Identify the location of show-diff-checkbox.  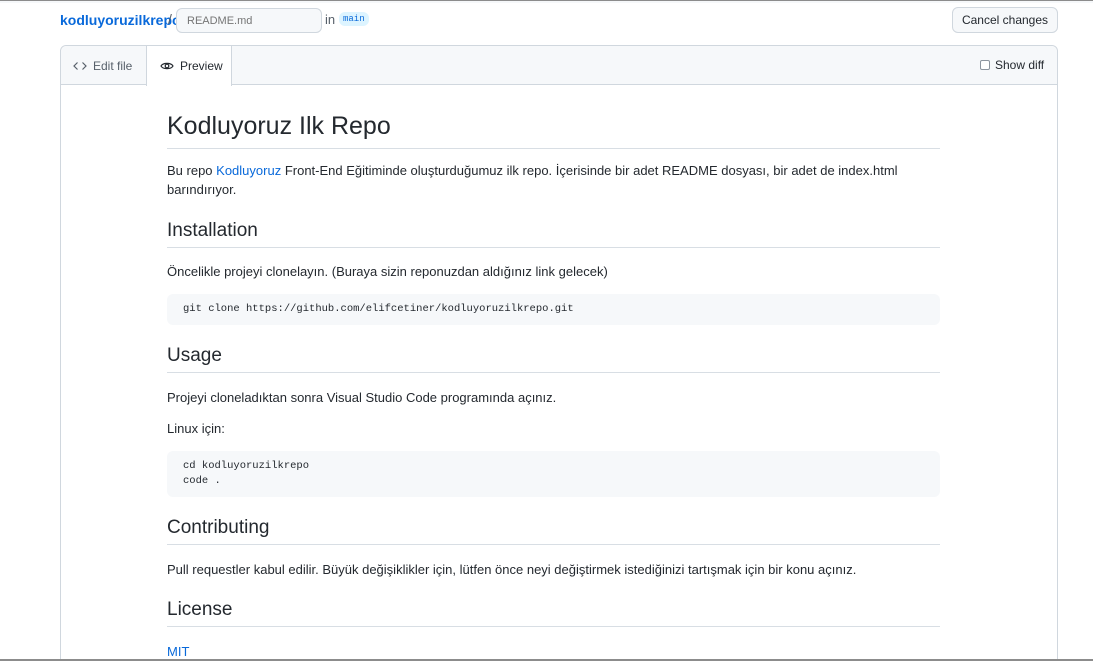
(985, 65).